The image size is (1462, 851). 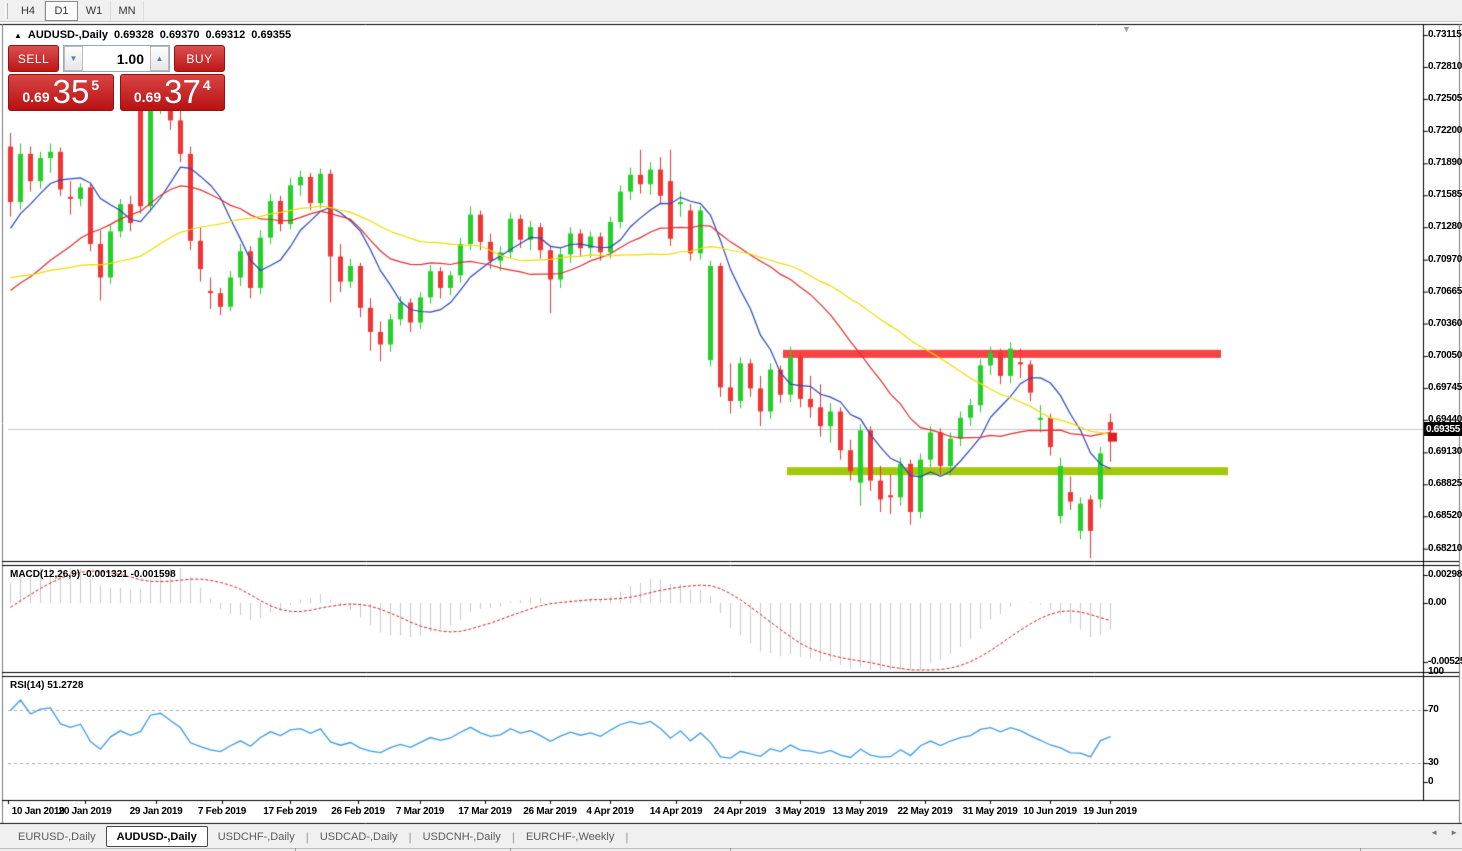 I want to click on sell-price-pip: 5, so click(x=95, y=85).